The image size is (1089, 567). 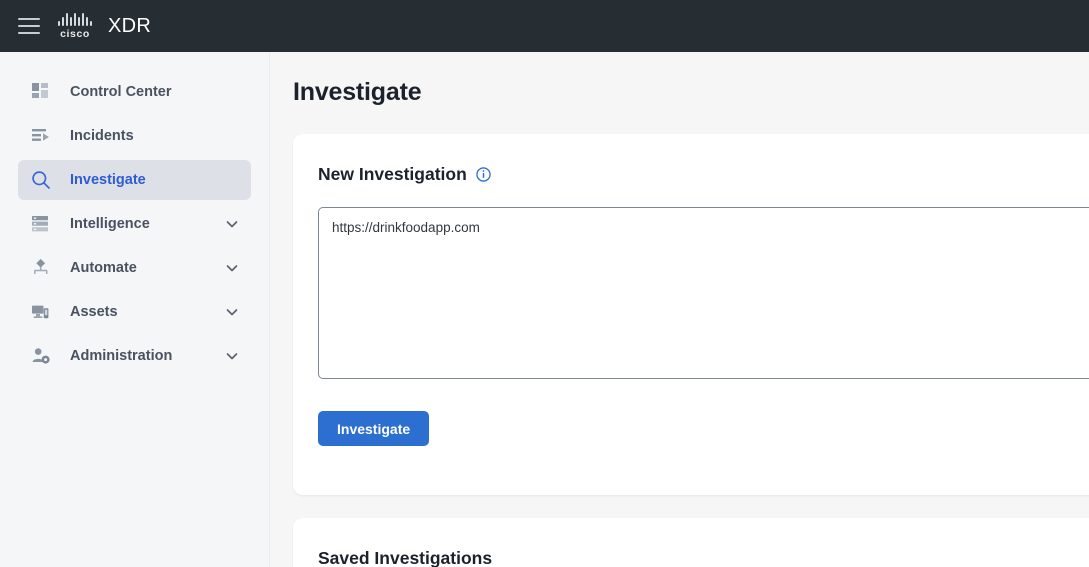 What do you see at coordinates (41, 224) in the screenshot?
I see `server-stack-icon` at bounding box center [41, 224].